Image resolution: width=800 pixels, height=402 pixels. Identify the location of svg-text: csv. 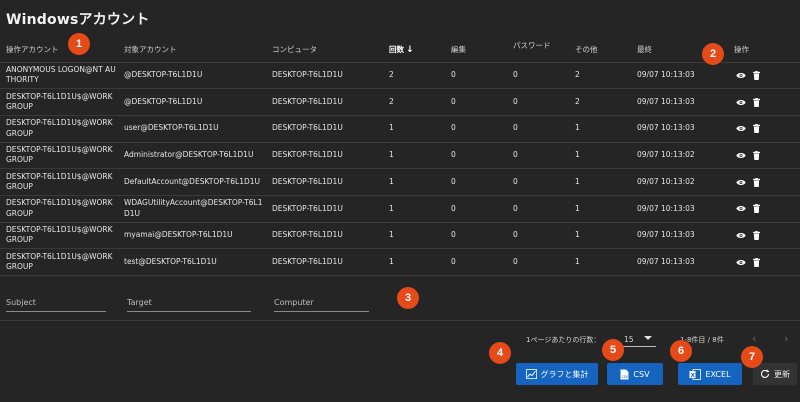
(625, 376).